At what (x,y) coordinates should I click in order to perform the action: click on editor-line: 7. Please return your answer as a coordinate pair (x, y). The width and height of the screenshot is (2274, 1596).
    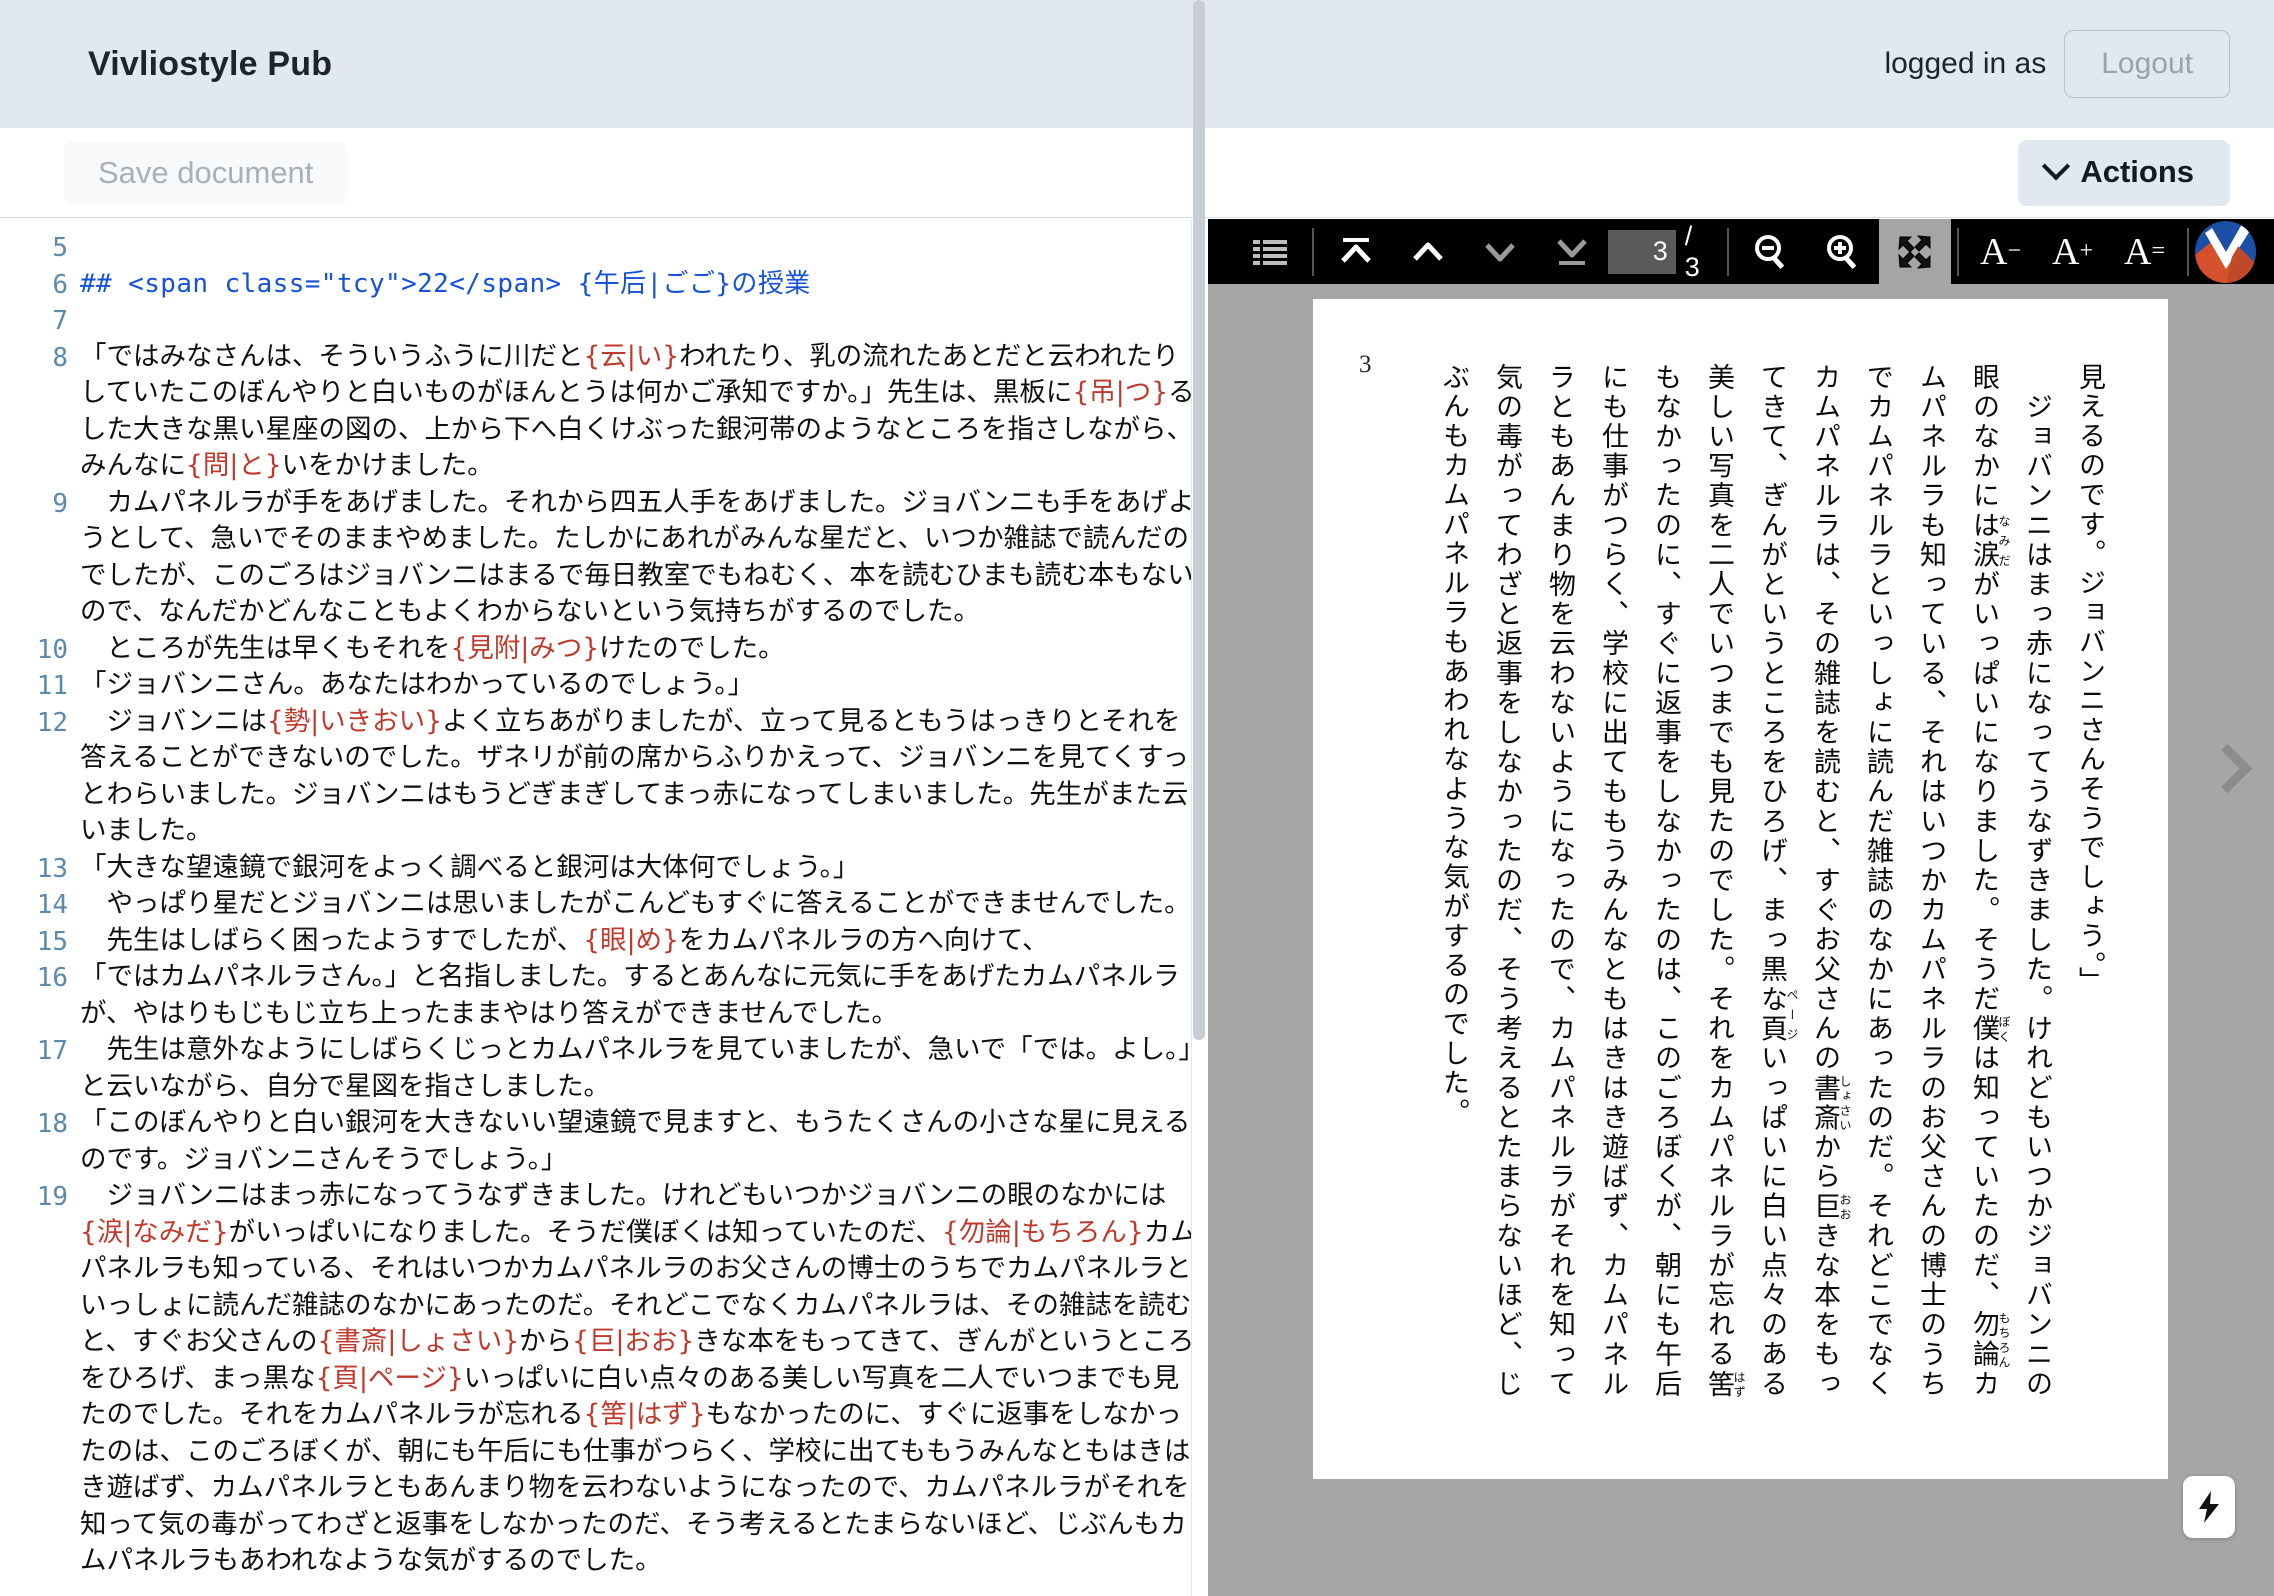
    Looking at the image, I should click on (604, 320).